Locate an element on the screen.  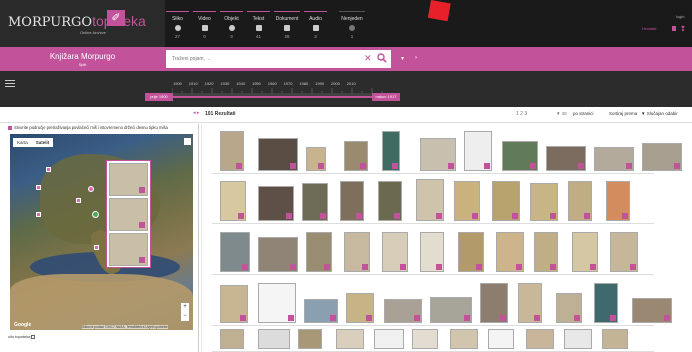
timeline-year: 1970 is located at coordinates (292, 83).